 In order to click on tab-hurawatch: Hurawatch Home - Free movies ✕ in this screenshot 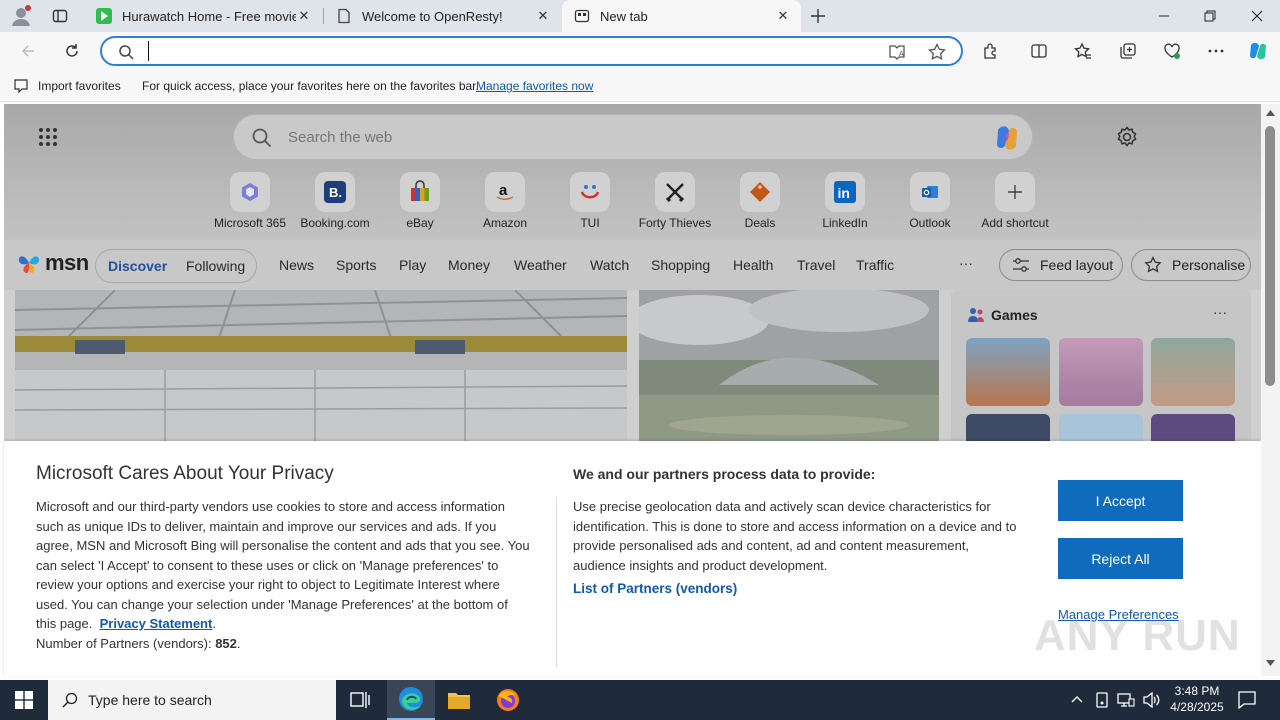, I will do `click(203, 16)`.